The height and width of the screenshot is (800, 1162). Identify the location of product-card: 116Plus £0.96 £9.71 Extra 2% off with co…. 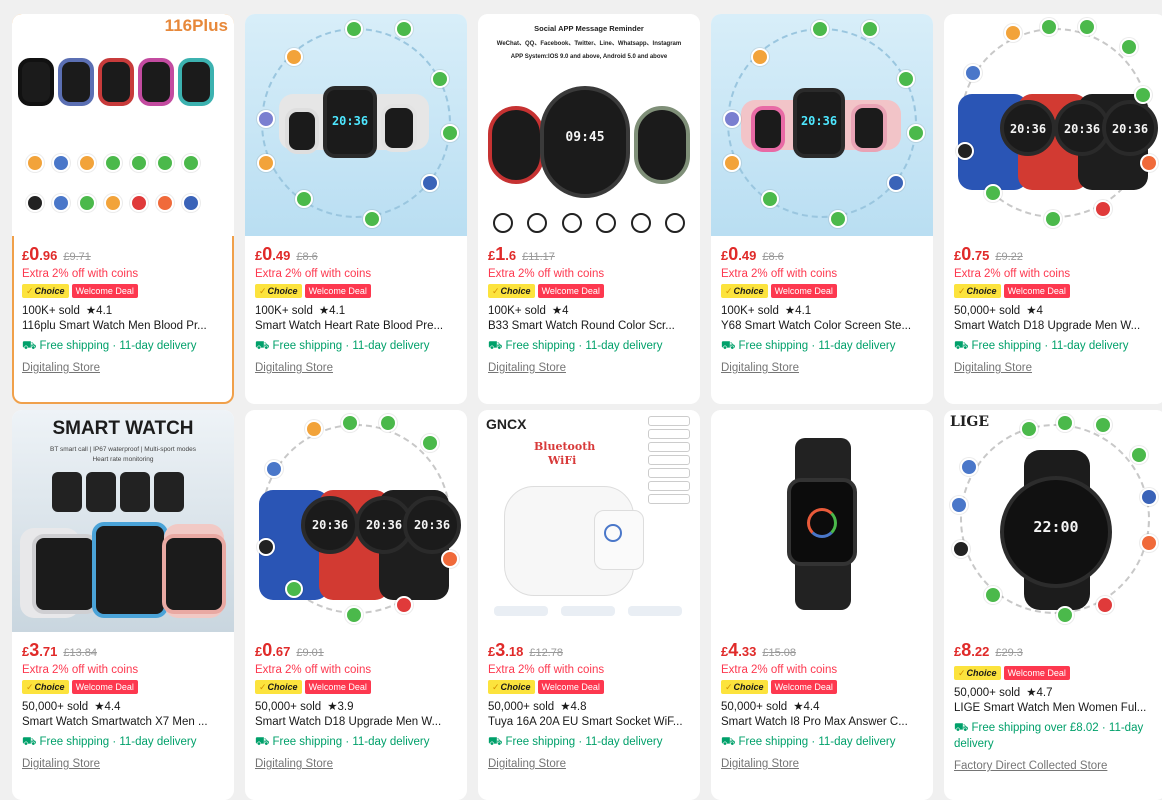
(123, 209).